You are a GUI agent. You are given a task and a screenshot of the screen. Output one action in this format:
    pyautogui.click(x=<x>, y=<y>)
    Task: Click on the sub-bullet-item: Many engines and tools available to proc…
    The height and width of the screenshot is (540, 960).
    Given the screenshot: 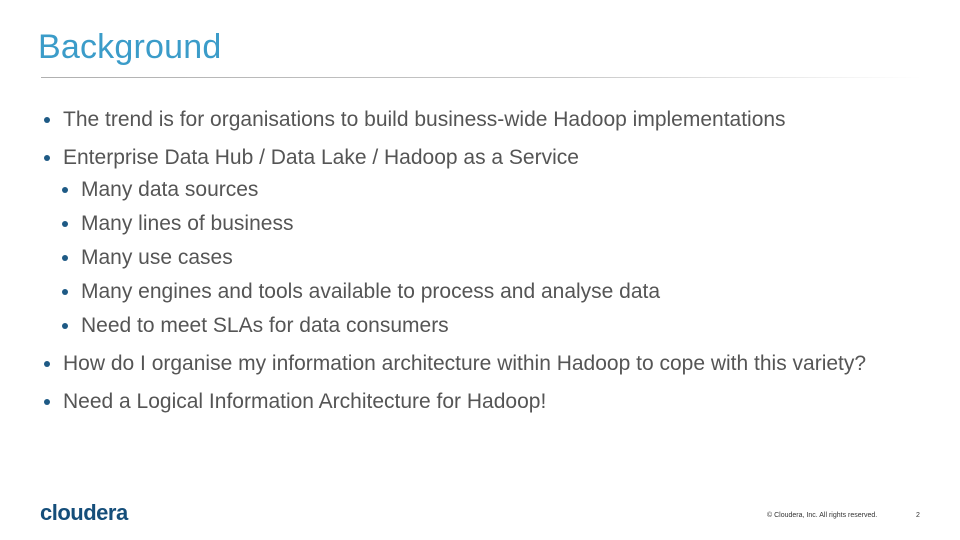 What is the action you would take?
    pyautogui.click(x=483, y=292)
    